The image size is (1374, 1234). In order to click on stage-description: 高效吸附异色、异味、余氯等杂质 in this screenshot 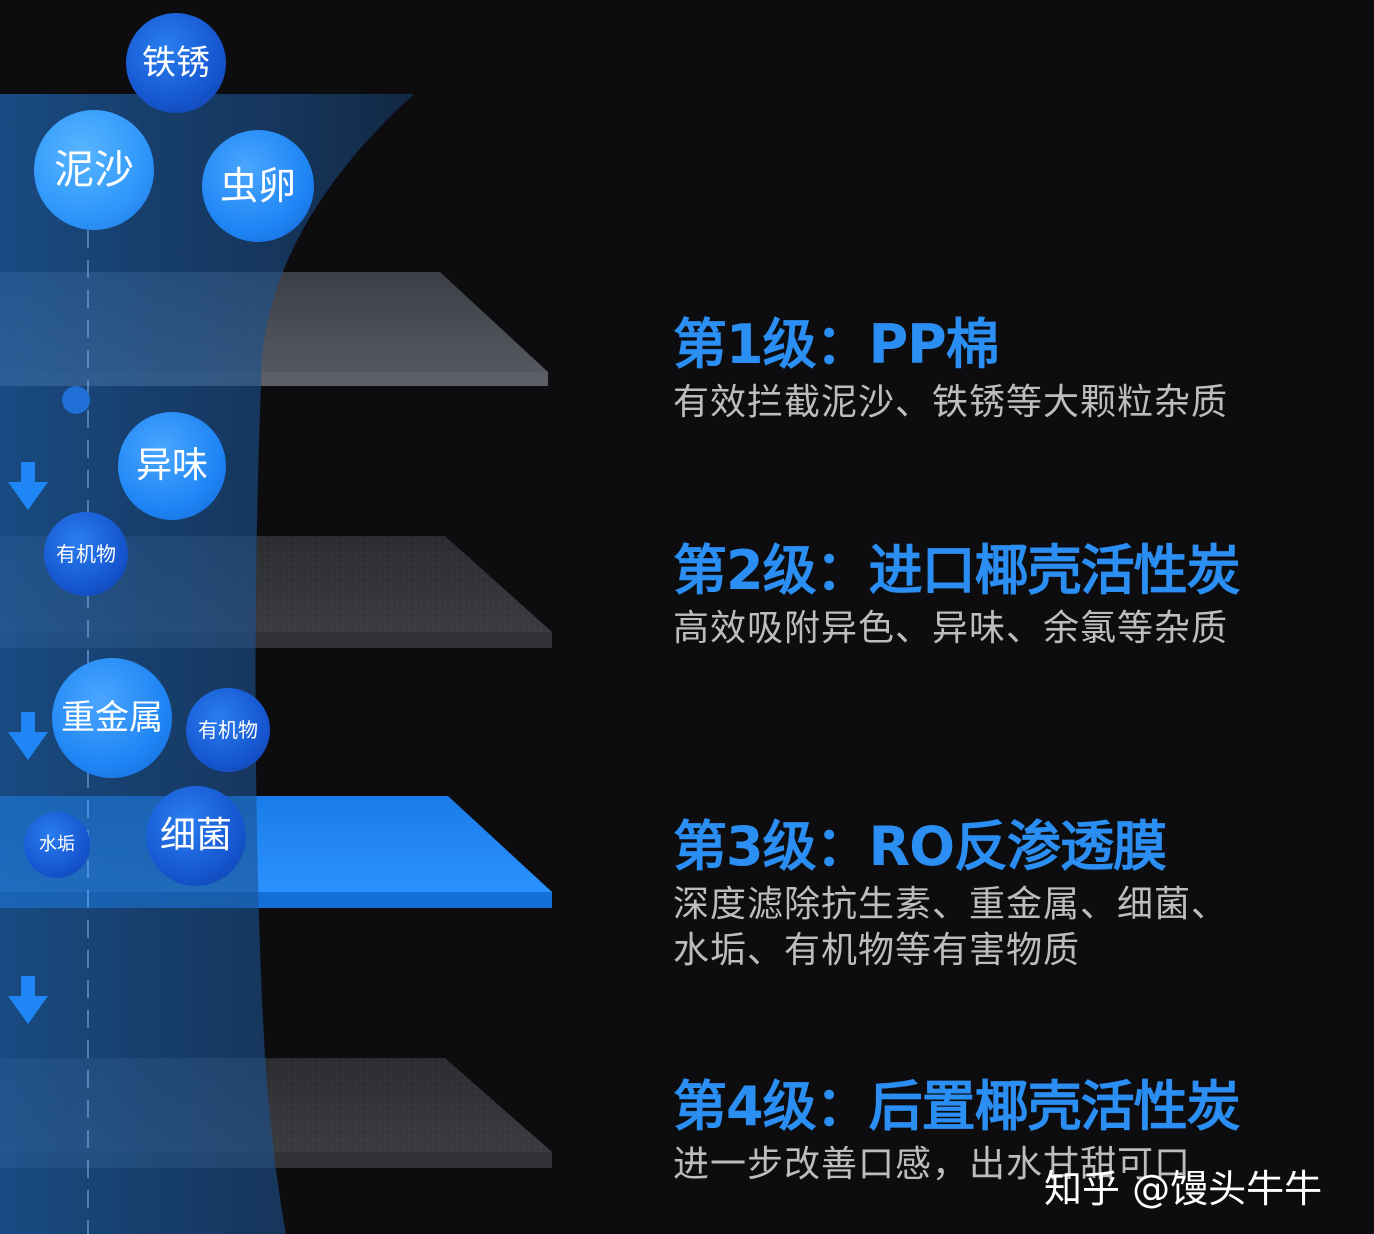, I will do `click(951, 628)`.